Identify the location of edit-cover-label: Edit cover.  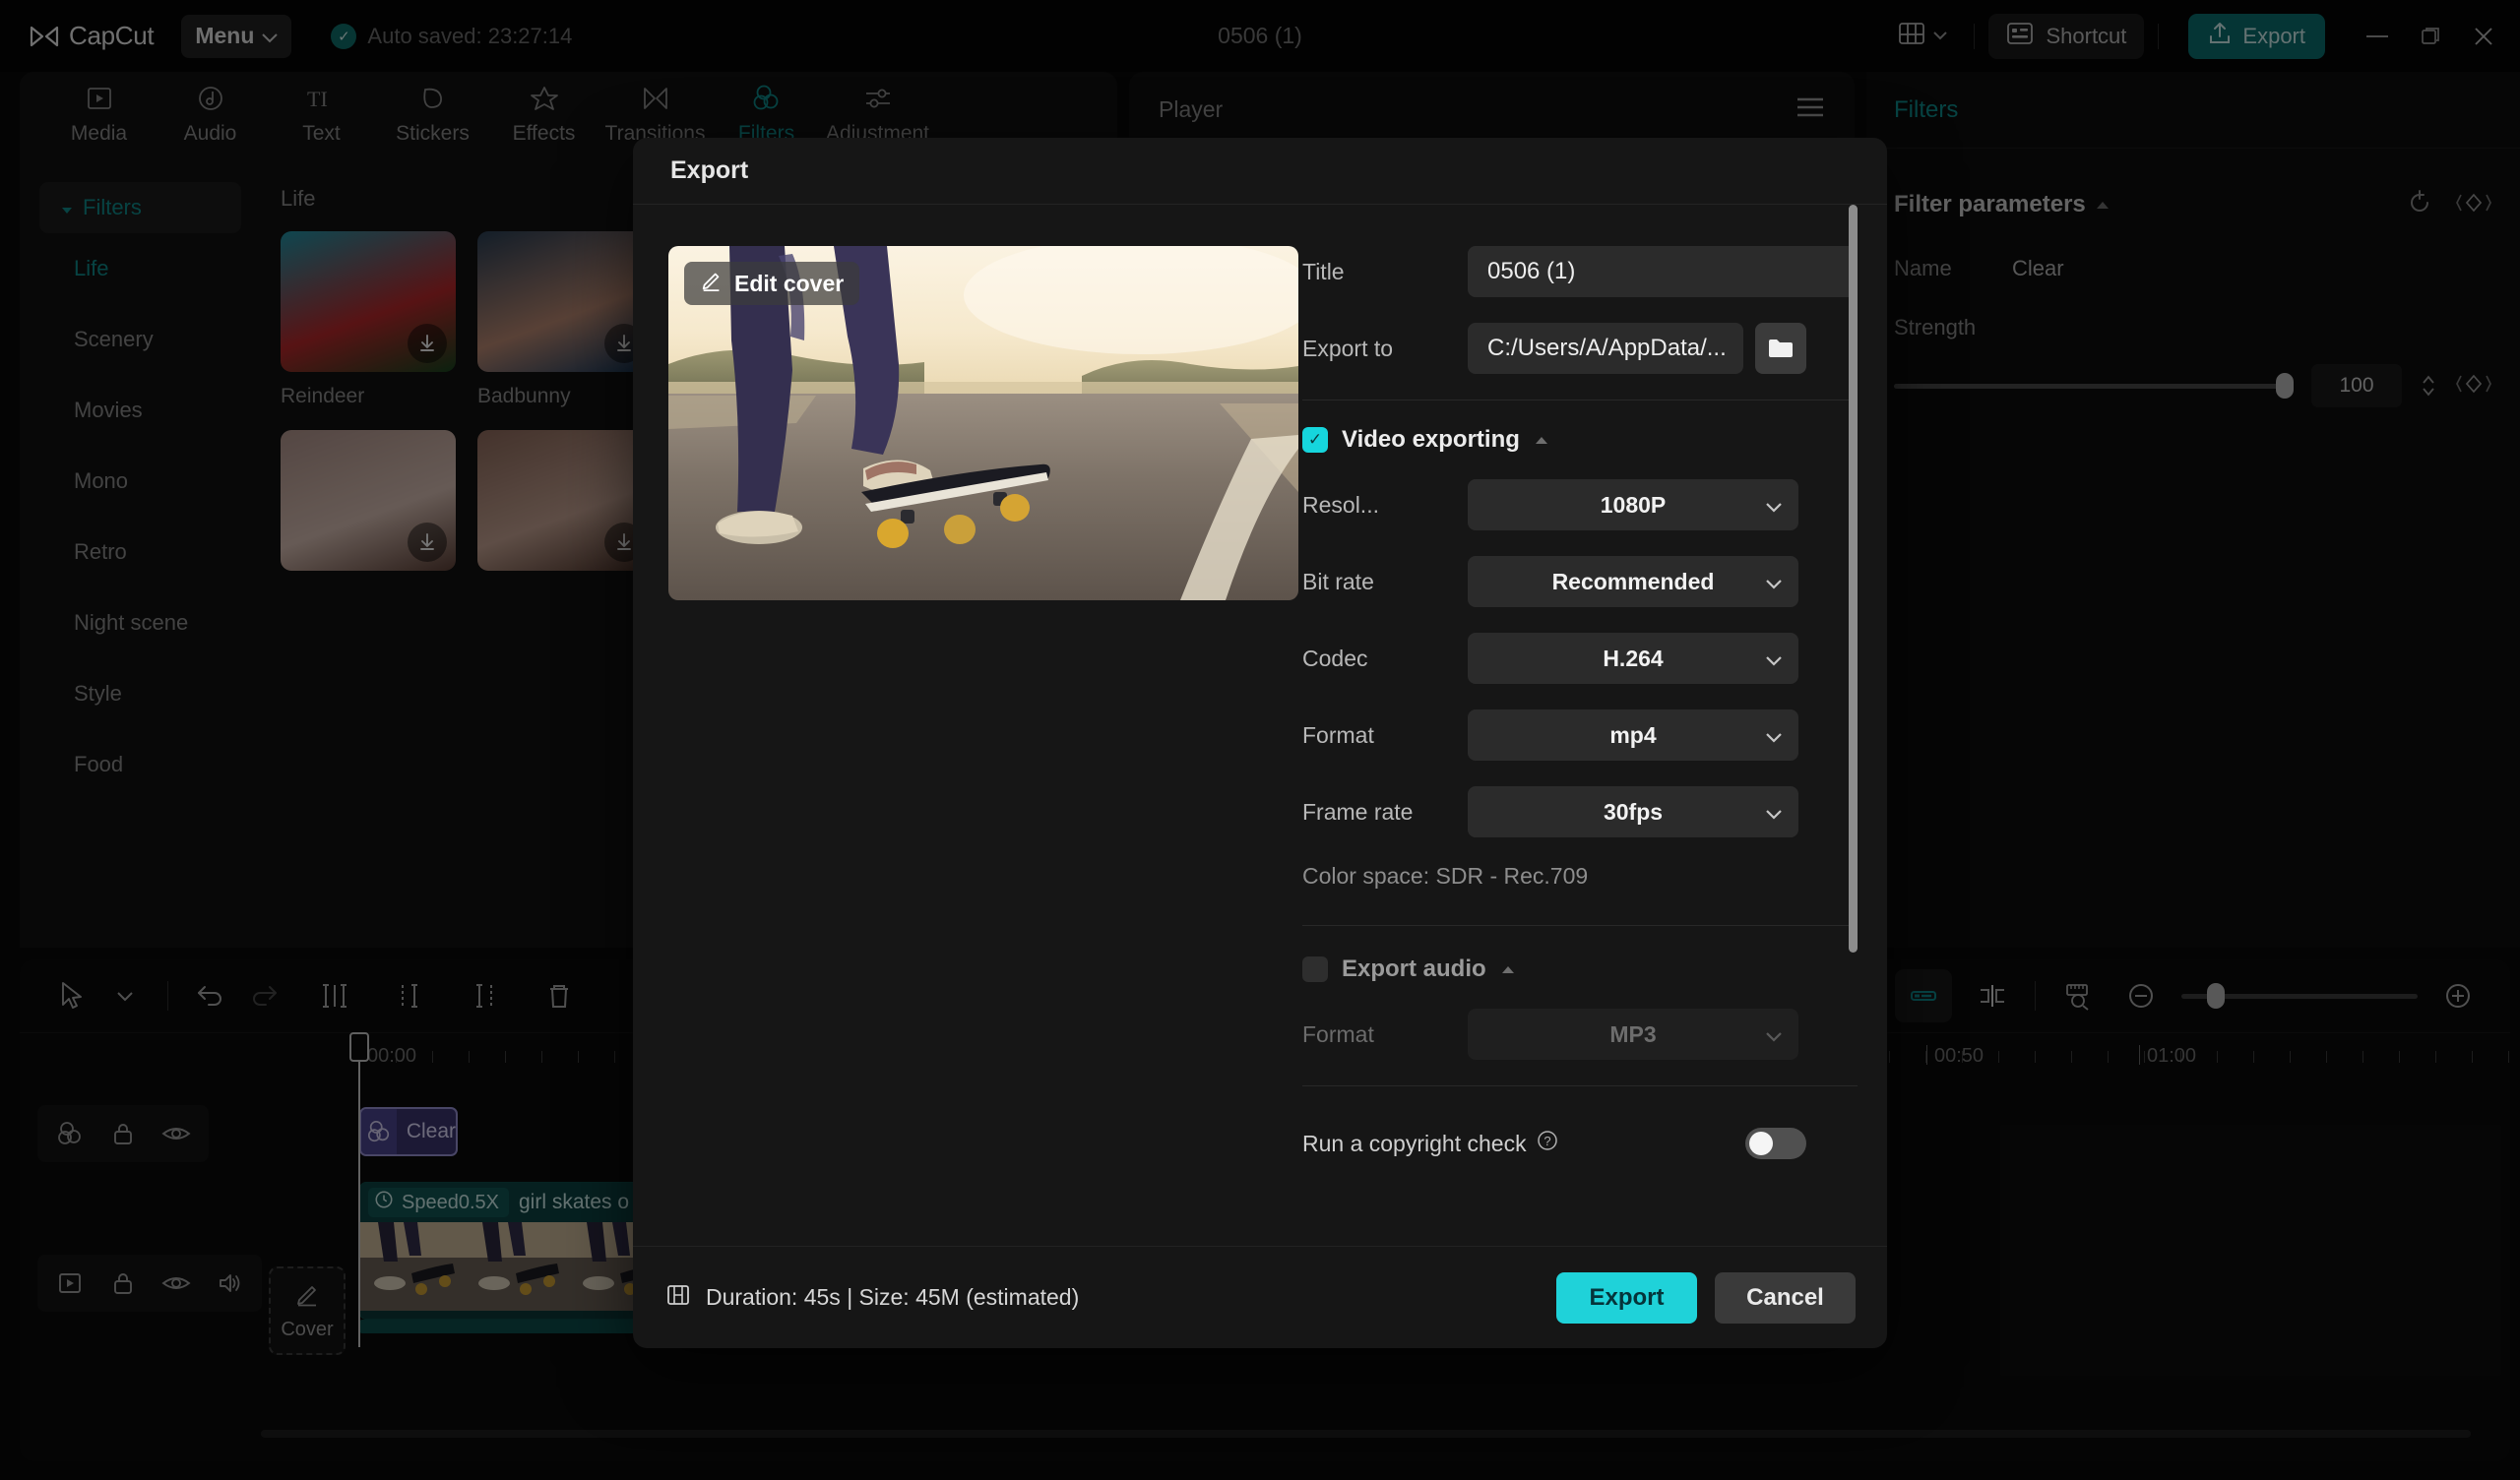
(789, 283).